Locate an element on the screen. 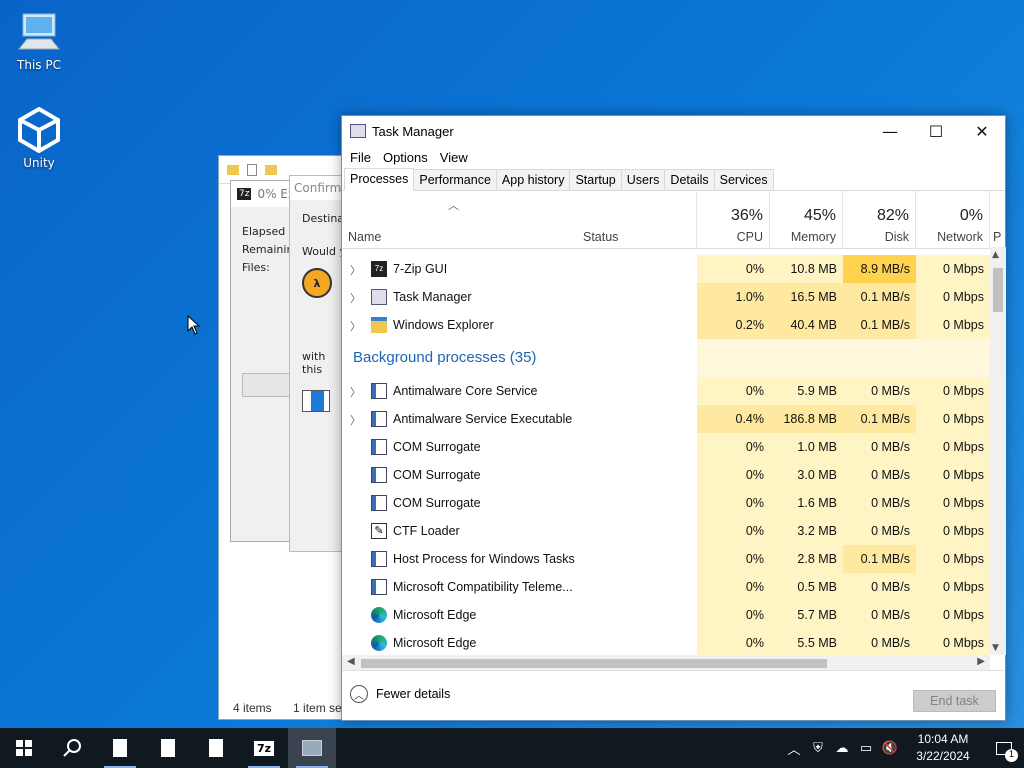  column-header-power: P is located at coordinates (998, 220).